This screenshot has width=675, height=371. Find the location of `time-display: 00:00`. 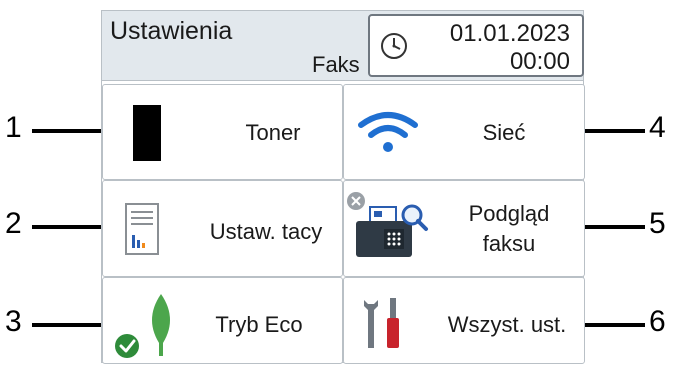

time-display: 00:00 is located at coordinates (539, 61).